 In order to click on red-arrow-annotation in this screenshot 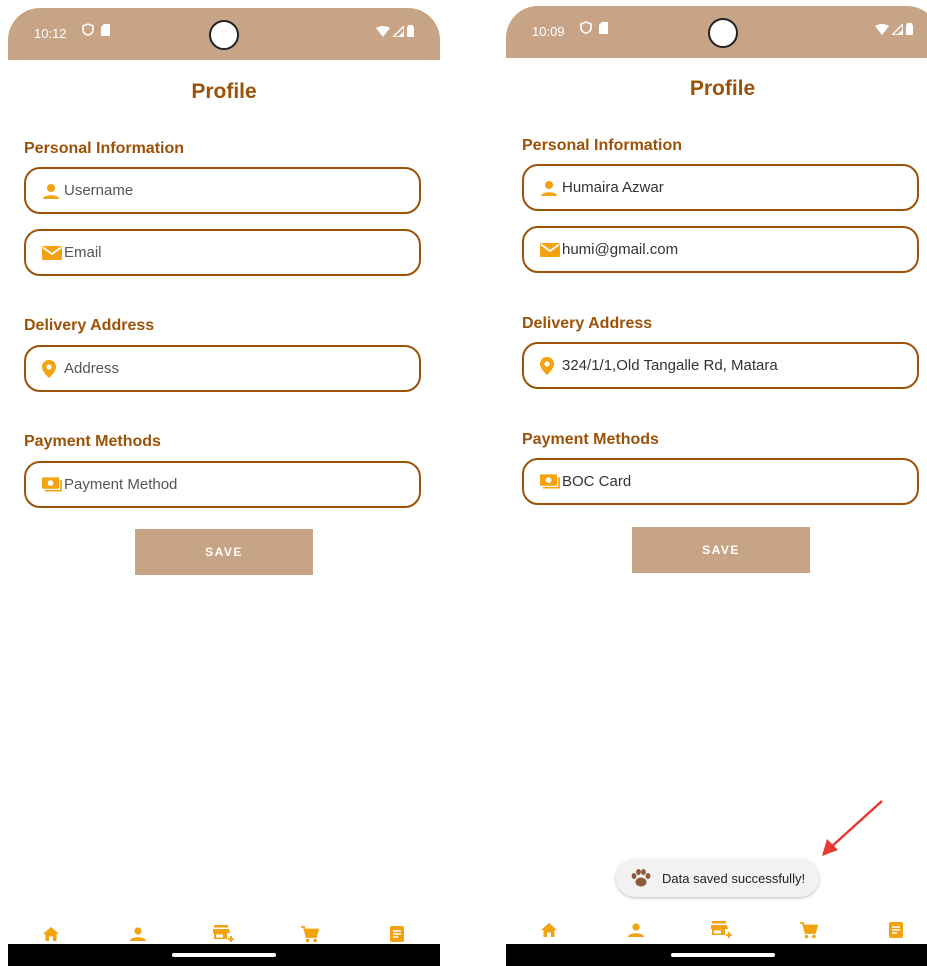, I will do `click(852, 828)`.